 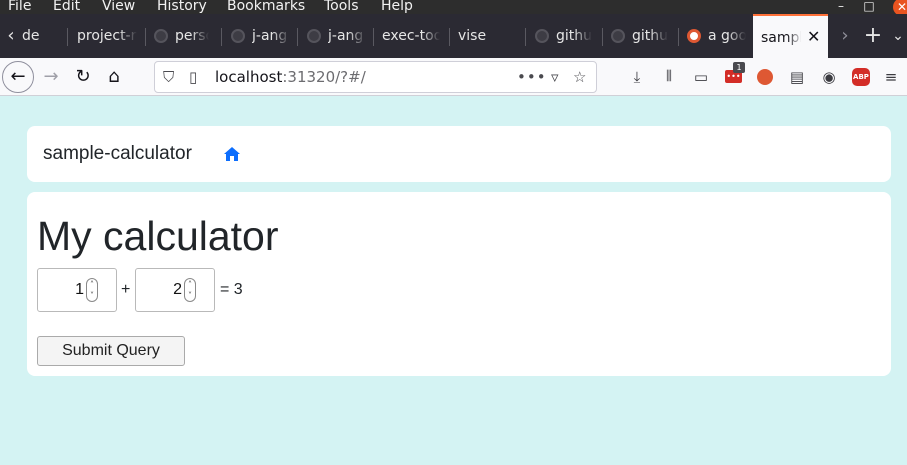 I want to click on app-brand: sample-calculator, so click(x=117, y=154).